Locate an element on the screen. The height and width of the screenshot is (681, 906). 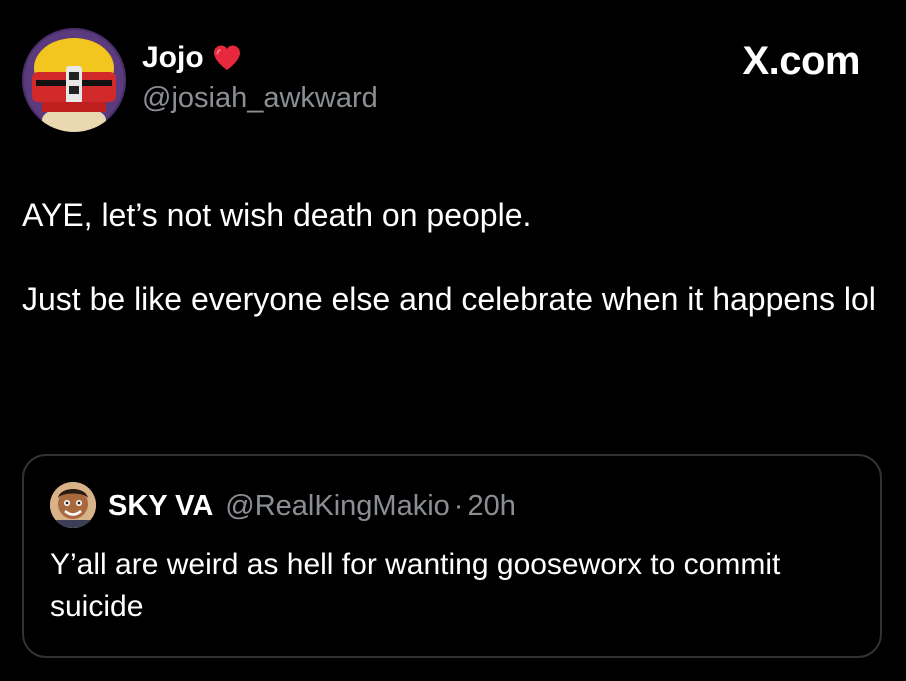
author-name-row: Jojo is located at coordinates (192, 58).